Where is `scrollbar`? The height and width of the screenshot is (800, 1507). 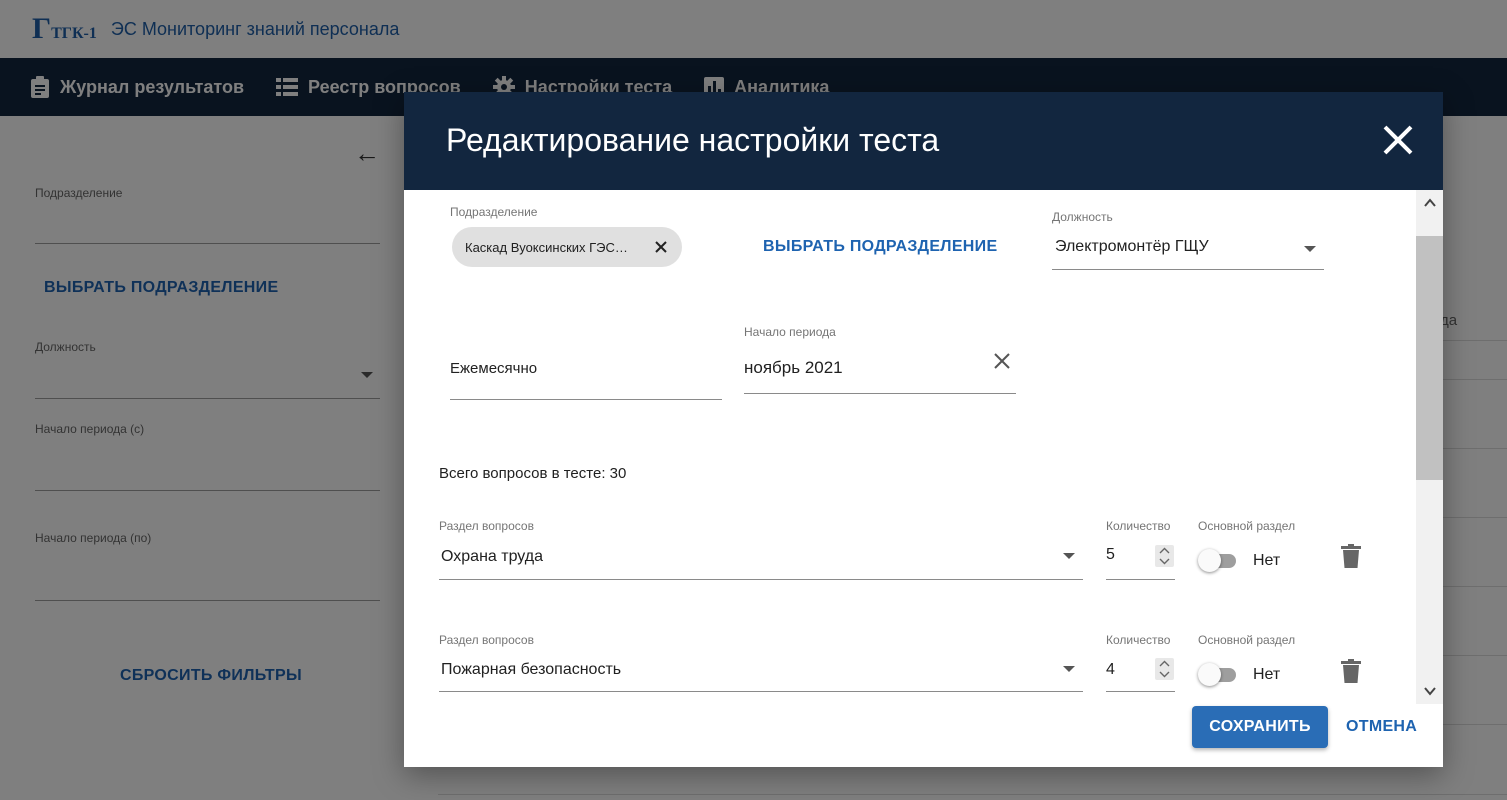
scrollbar is located at coordinates (1429, 447).